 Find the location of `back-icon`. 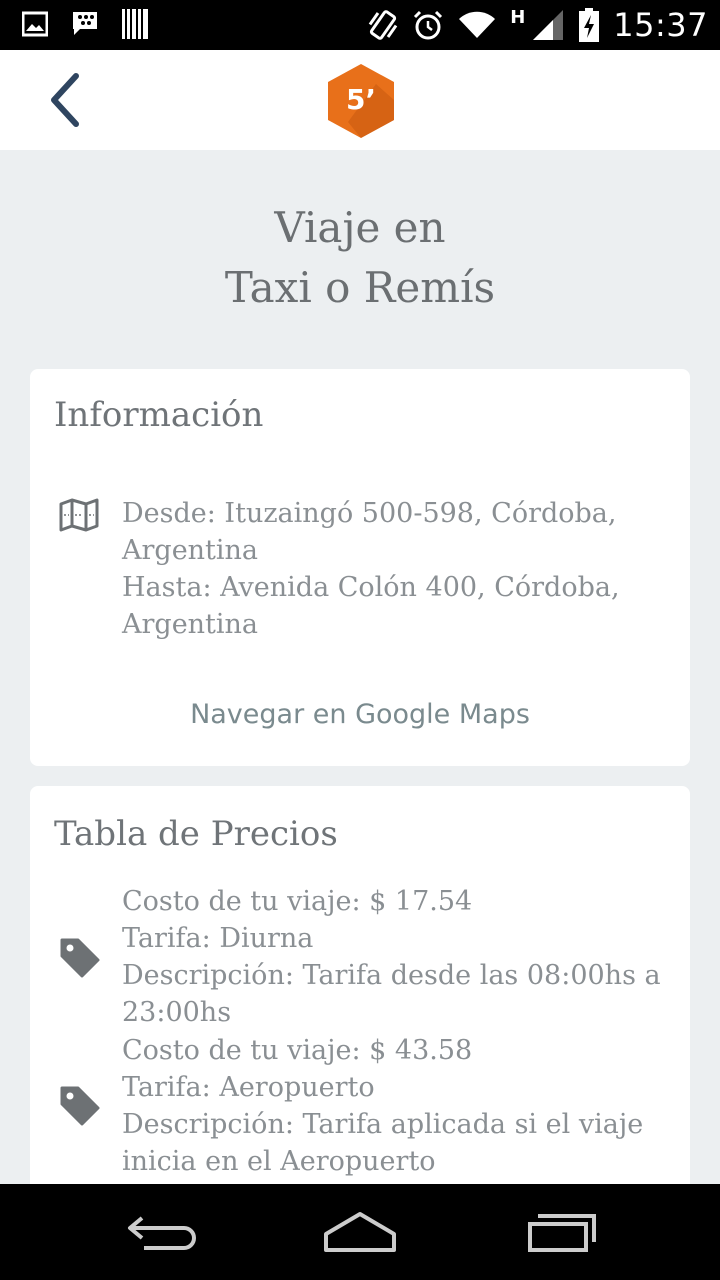

back-icon is located at coordinates (160, 1232).